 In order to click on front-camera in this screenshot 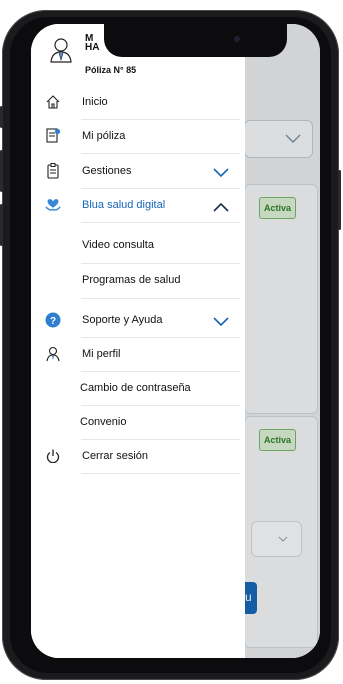, I will do `click(237, 39)`.